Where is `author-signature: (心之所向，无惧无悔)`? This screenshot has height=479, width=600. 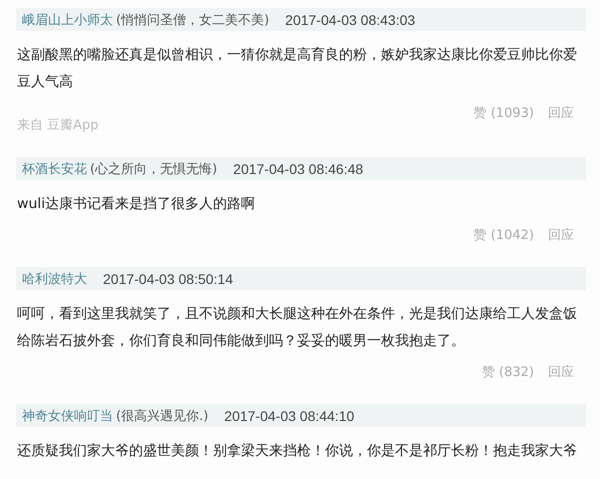
author-signature: (心之所向，无惧无悔) is located at coordinates (154, 169).